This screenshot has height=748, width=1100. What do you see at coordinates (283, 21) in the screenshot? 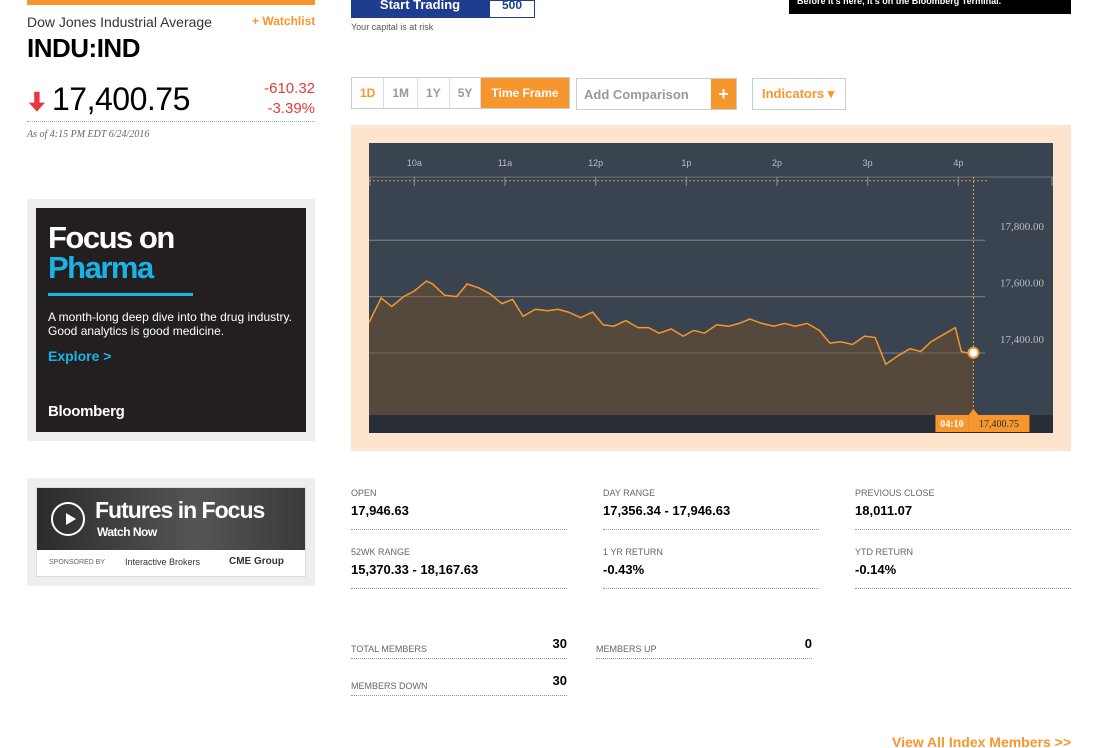
I see `add-watchlist-link: + Watchlist` at bounding box center [283, 21].